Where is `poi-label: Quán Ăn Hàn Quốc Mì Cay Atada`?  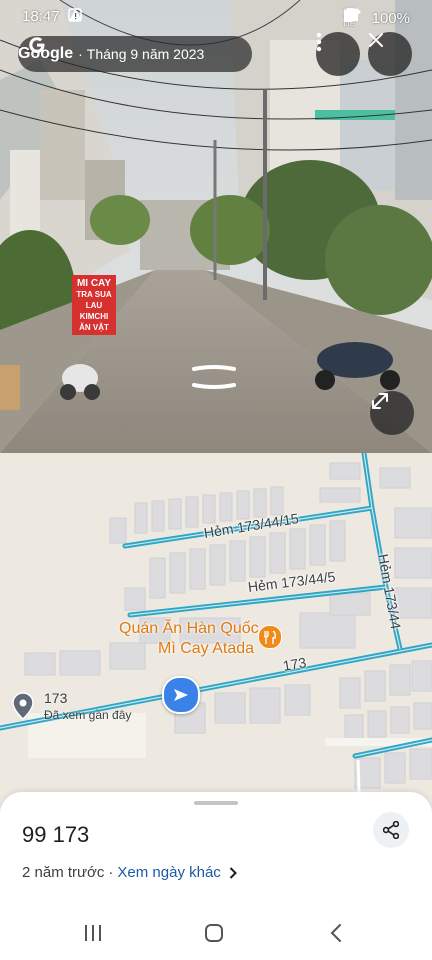
poi-label: Quán Ăn Hàn Quốc Mì Cay Atada is located at coordinates (189, 639).